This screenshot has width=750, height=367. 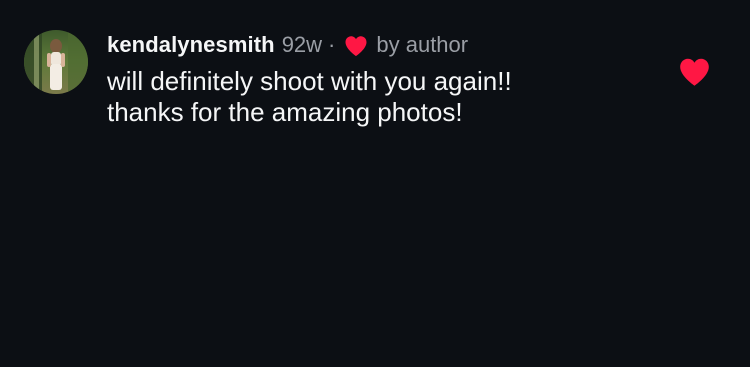 I want to click on like-button, so click(x=694, y=72).